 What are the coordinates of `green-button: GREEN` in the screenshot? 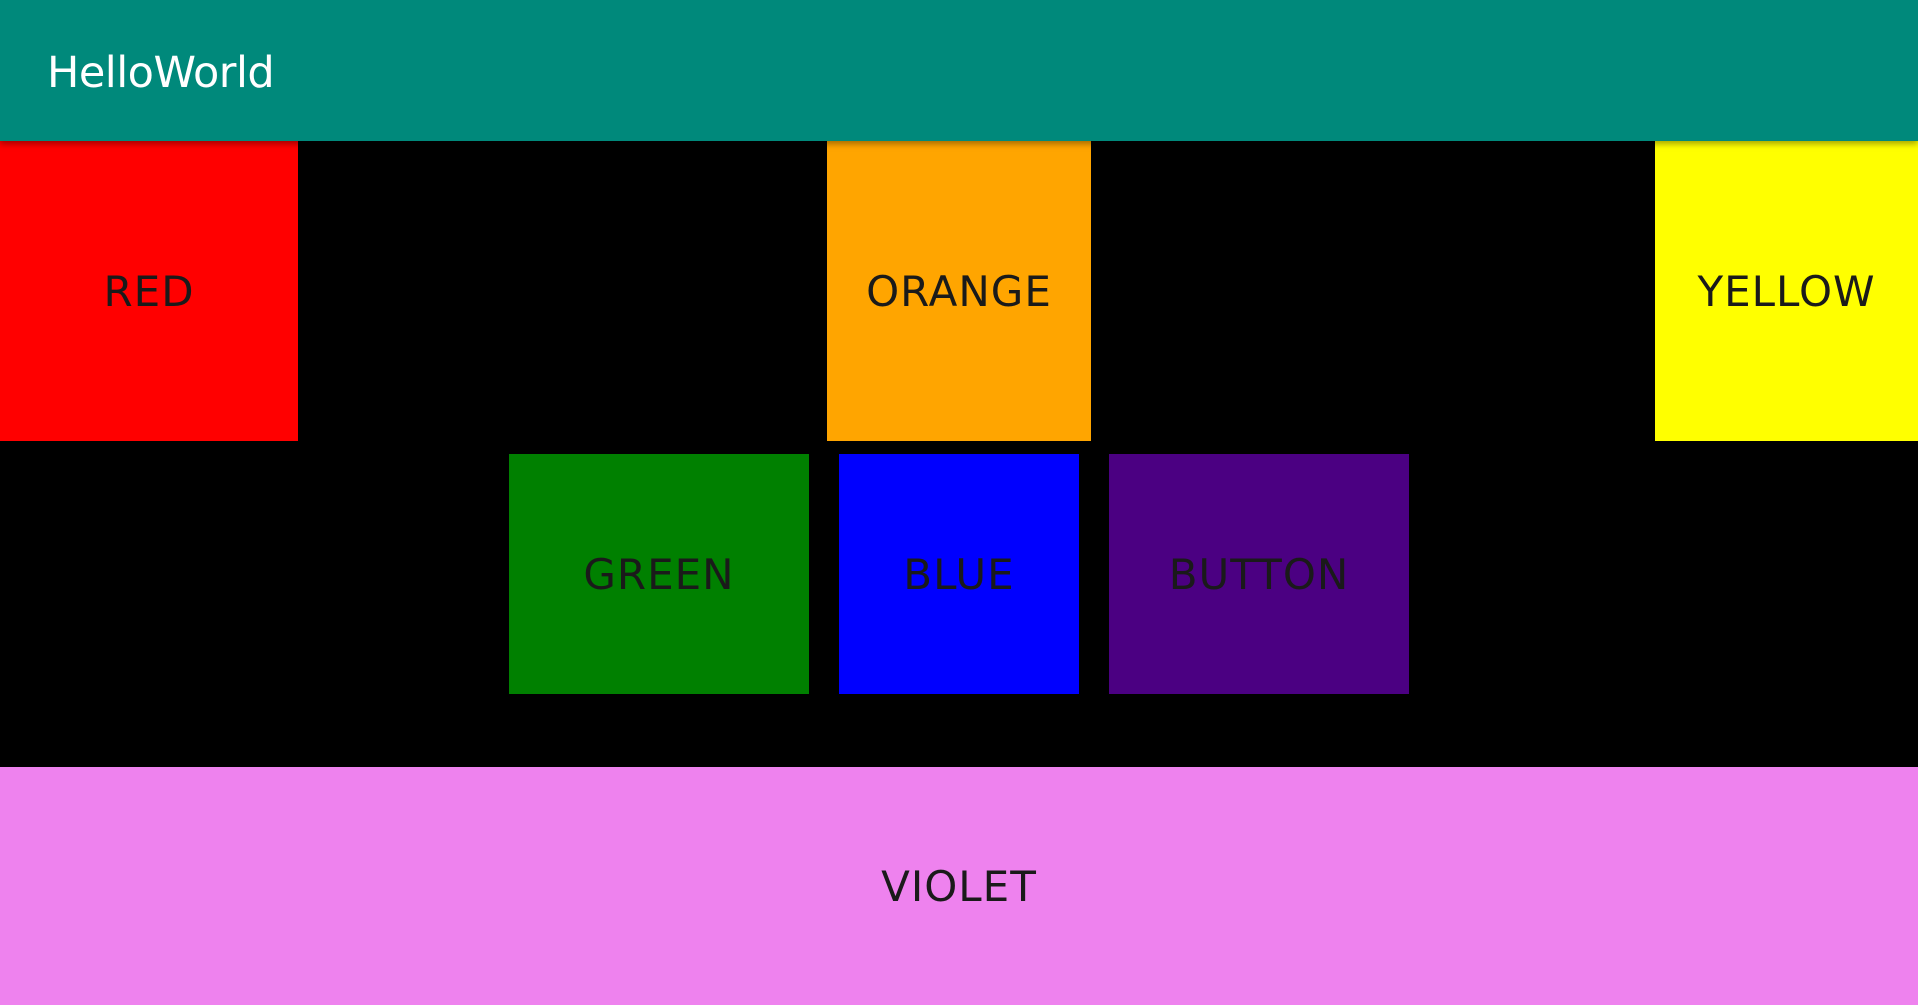 It's located at (659, 574).